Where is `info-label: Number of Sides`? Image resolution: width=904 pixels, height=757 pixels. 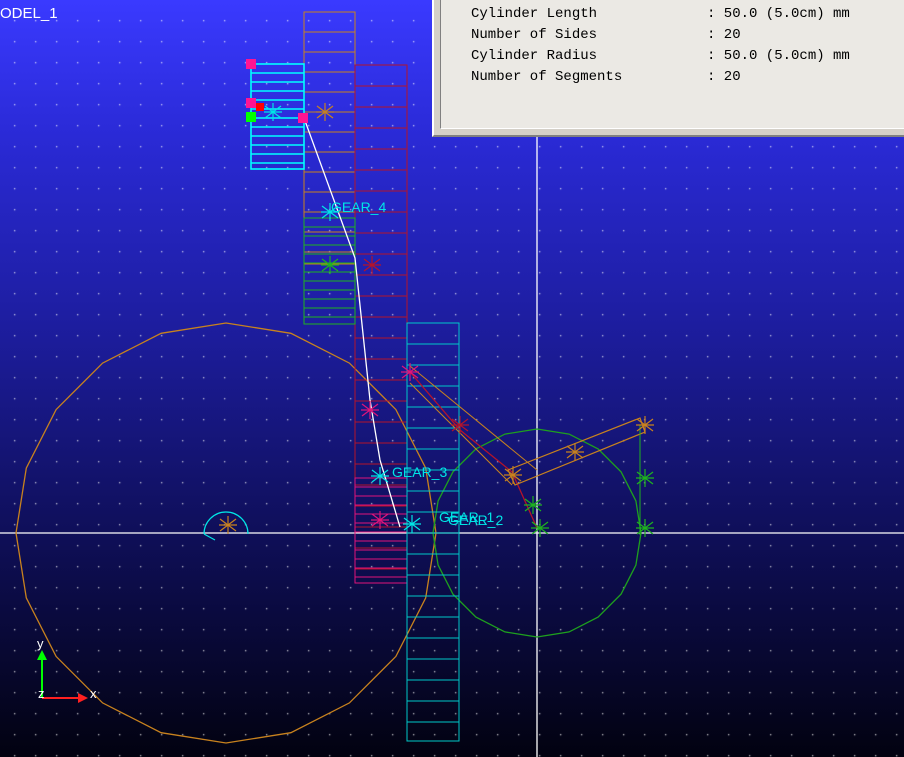 info-label: Number of Sides is located at coordinates (534, 35).